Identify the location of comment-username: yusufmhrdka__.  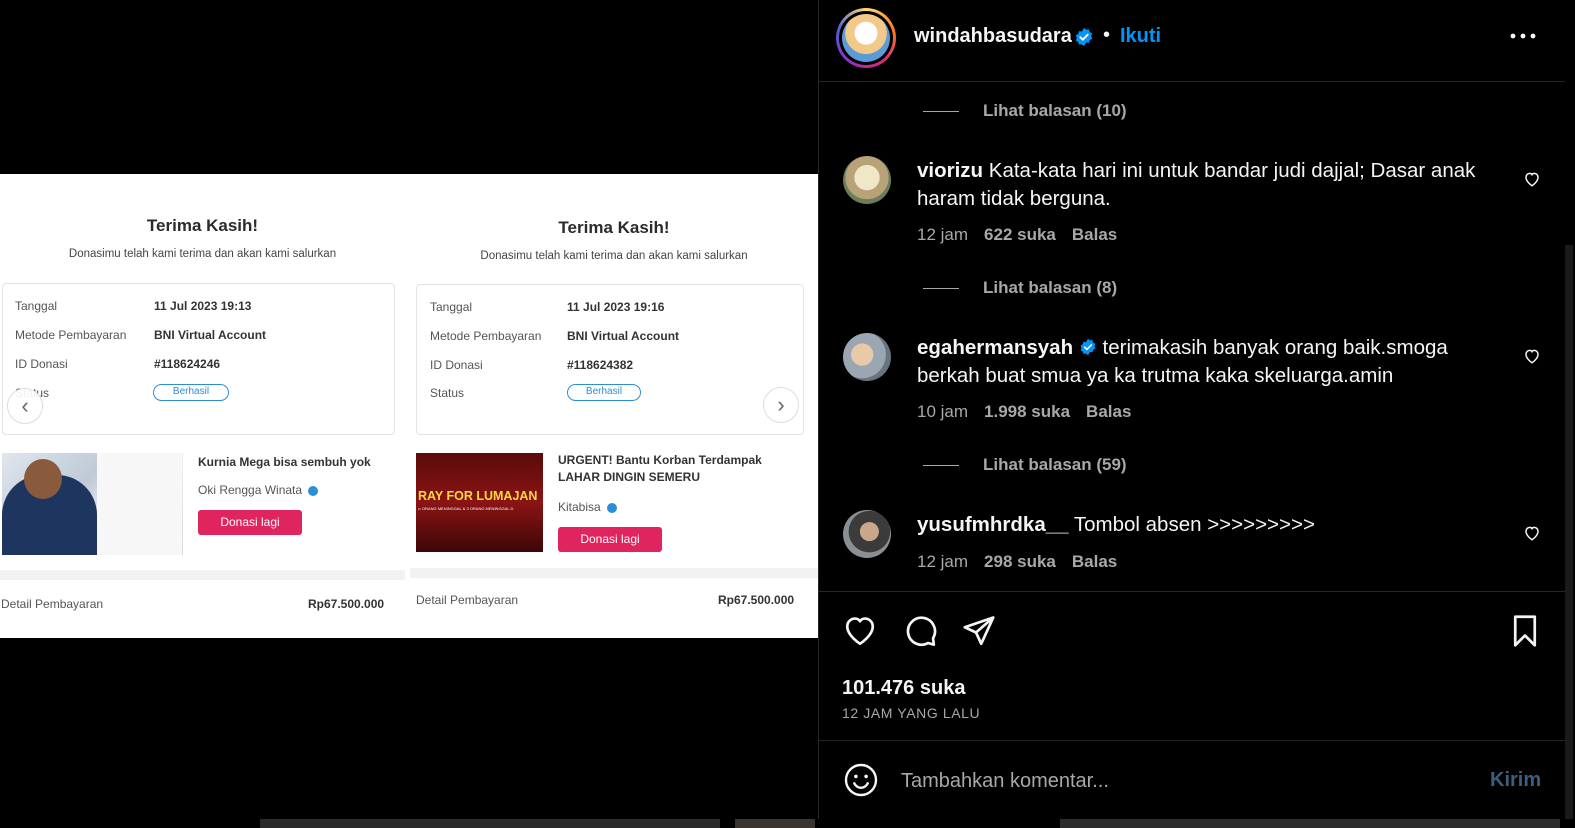
(993, 524).